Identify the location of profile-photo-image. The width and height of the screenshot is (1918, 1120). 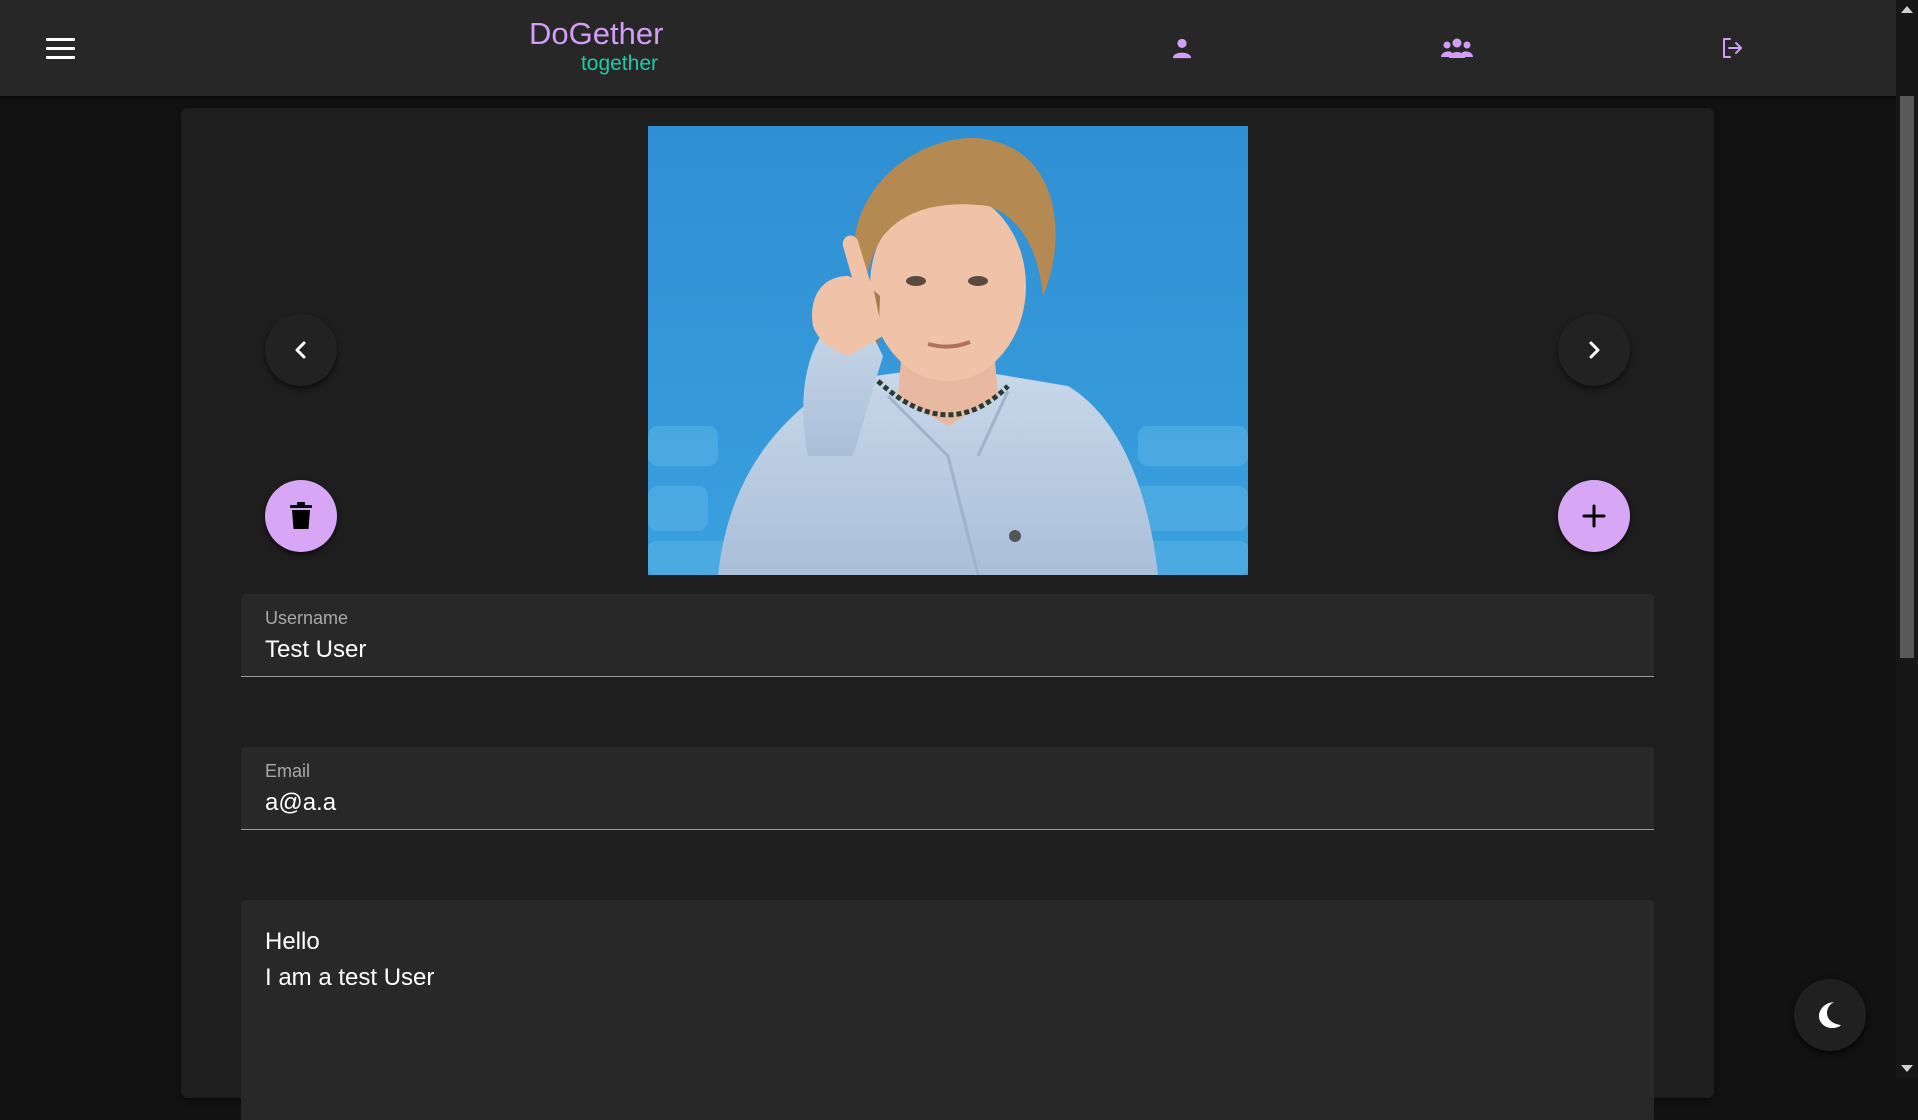
(948, 350).